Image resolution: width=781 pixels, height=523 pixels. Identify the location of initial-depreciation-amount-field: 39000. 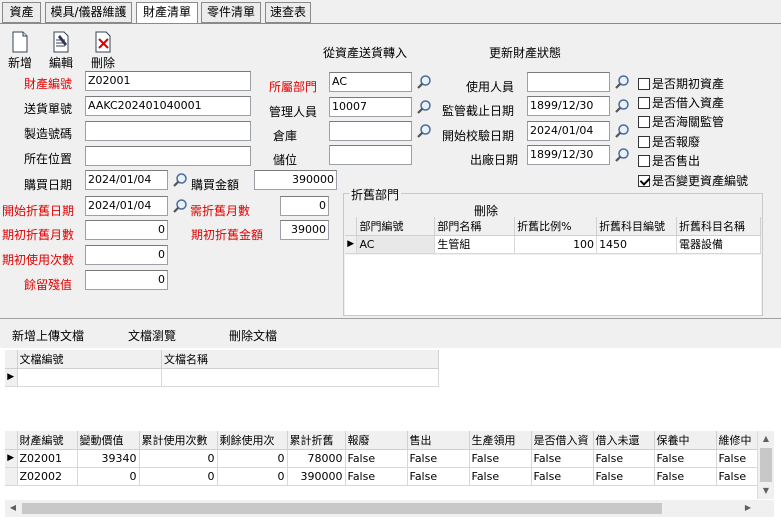
(304, 230).